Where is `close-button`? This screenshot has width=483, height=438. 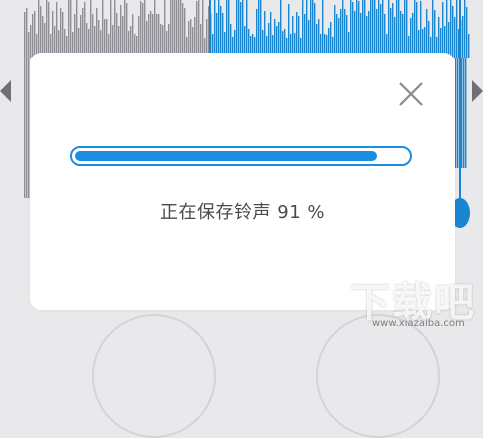
close-button is located at coordinates (411, 94).